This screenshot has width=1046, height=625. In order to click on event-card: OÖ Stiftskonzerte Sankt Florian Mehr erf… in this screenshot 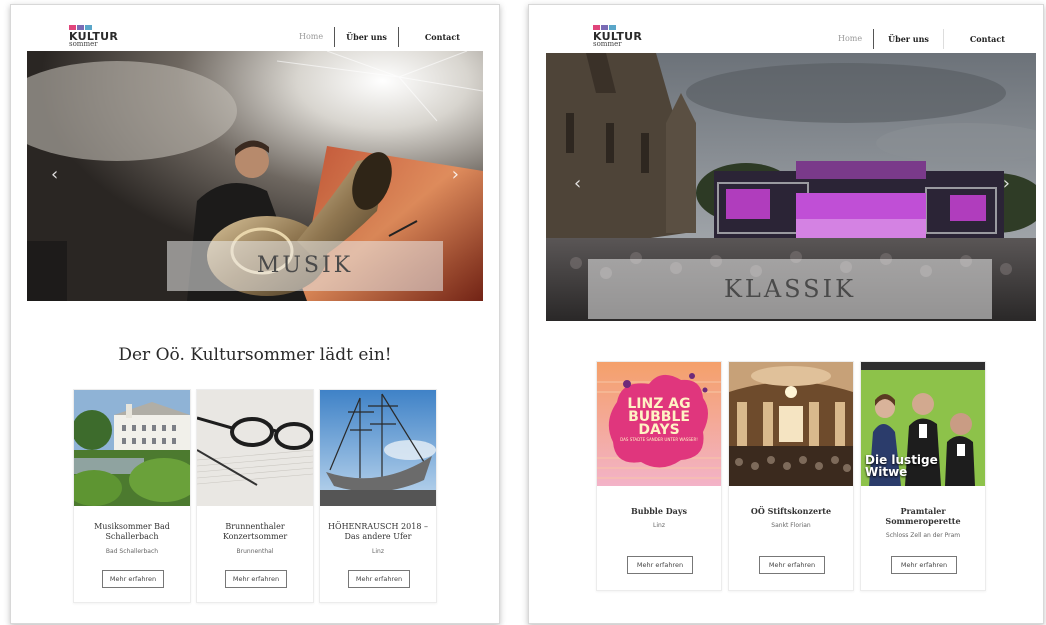, I will do `click(791, 476)`.